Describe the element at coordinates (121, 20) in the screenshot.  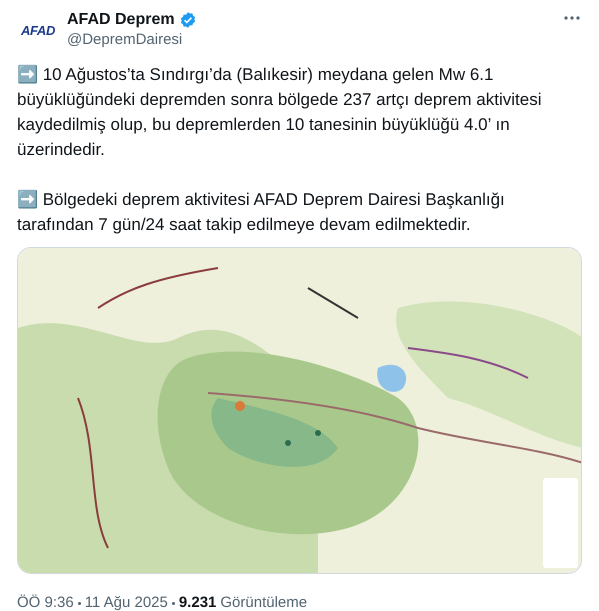
I see `author-name: AFAD Deprem` at that location.